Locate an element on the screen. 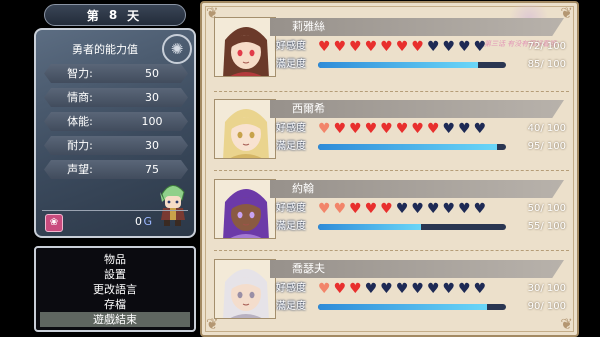 This screenshot has height=337, width=600. stats-title: 勇者的能力值 is located at coordinates (105, 49).